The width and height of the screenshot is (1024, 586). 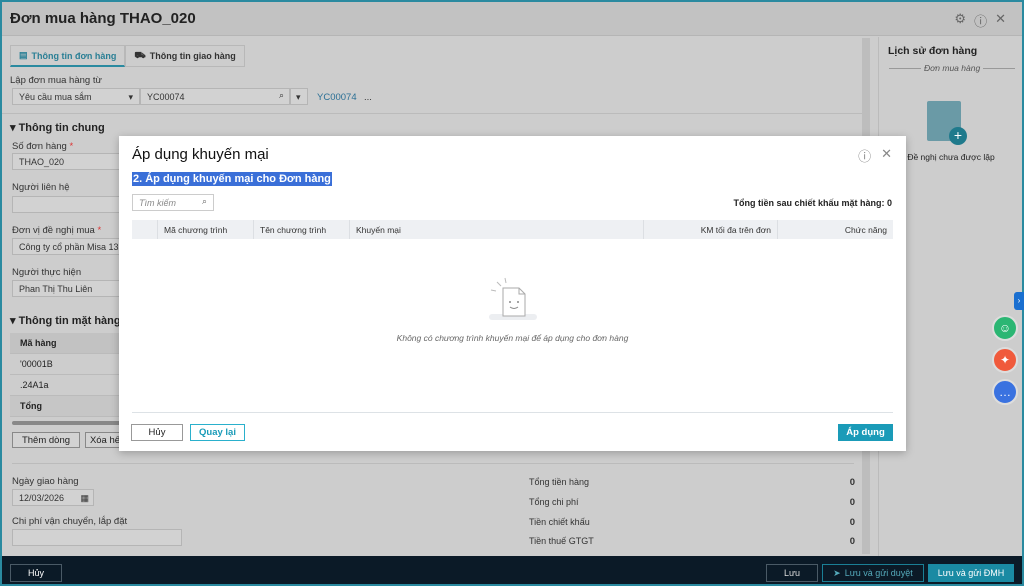 I want to click on source-link: YC00074, so click(x=337, y=97).